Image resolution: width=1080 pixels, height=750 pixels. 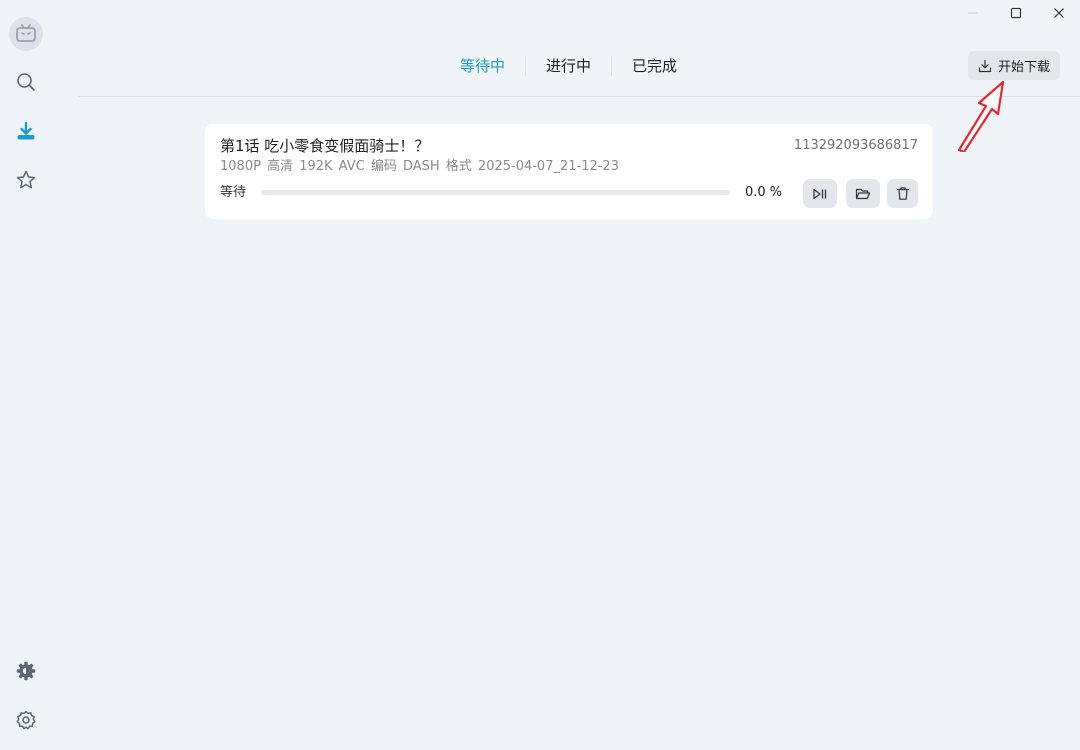 I want to click on open-folder-button, so click(x=863, y=193).